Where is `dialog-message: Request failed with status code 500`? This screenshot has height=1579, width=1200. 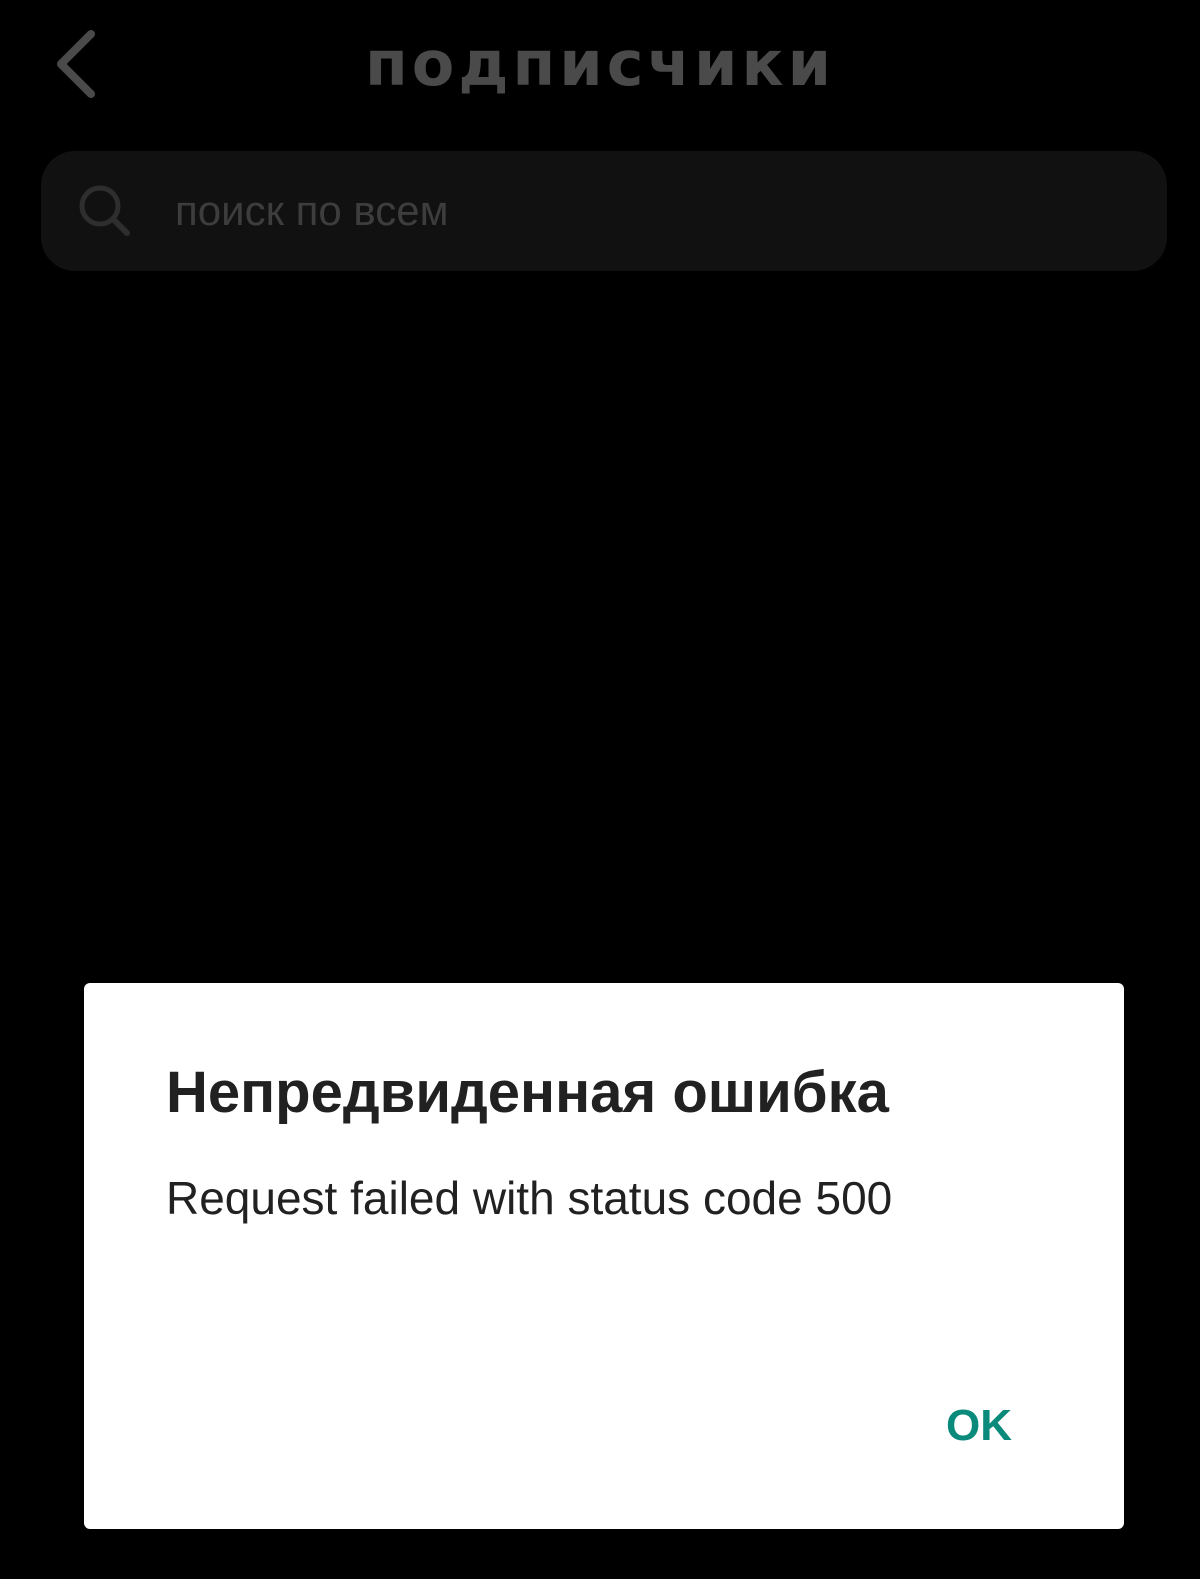
dialog-message: Request failed with status code 500 is located at coordinates (529, 1198).